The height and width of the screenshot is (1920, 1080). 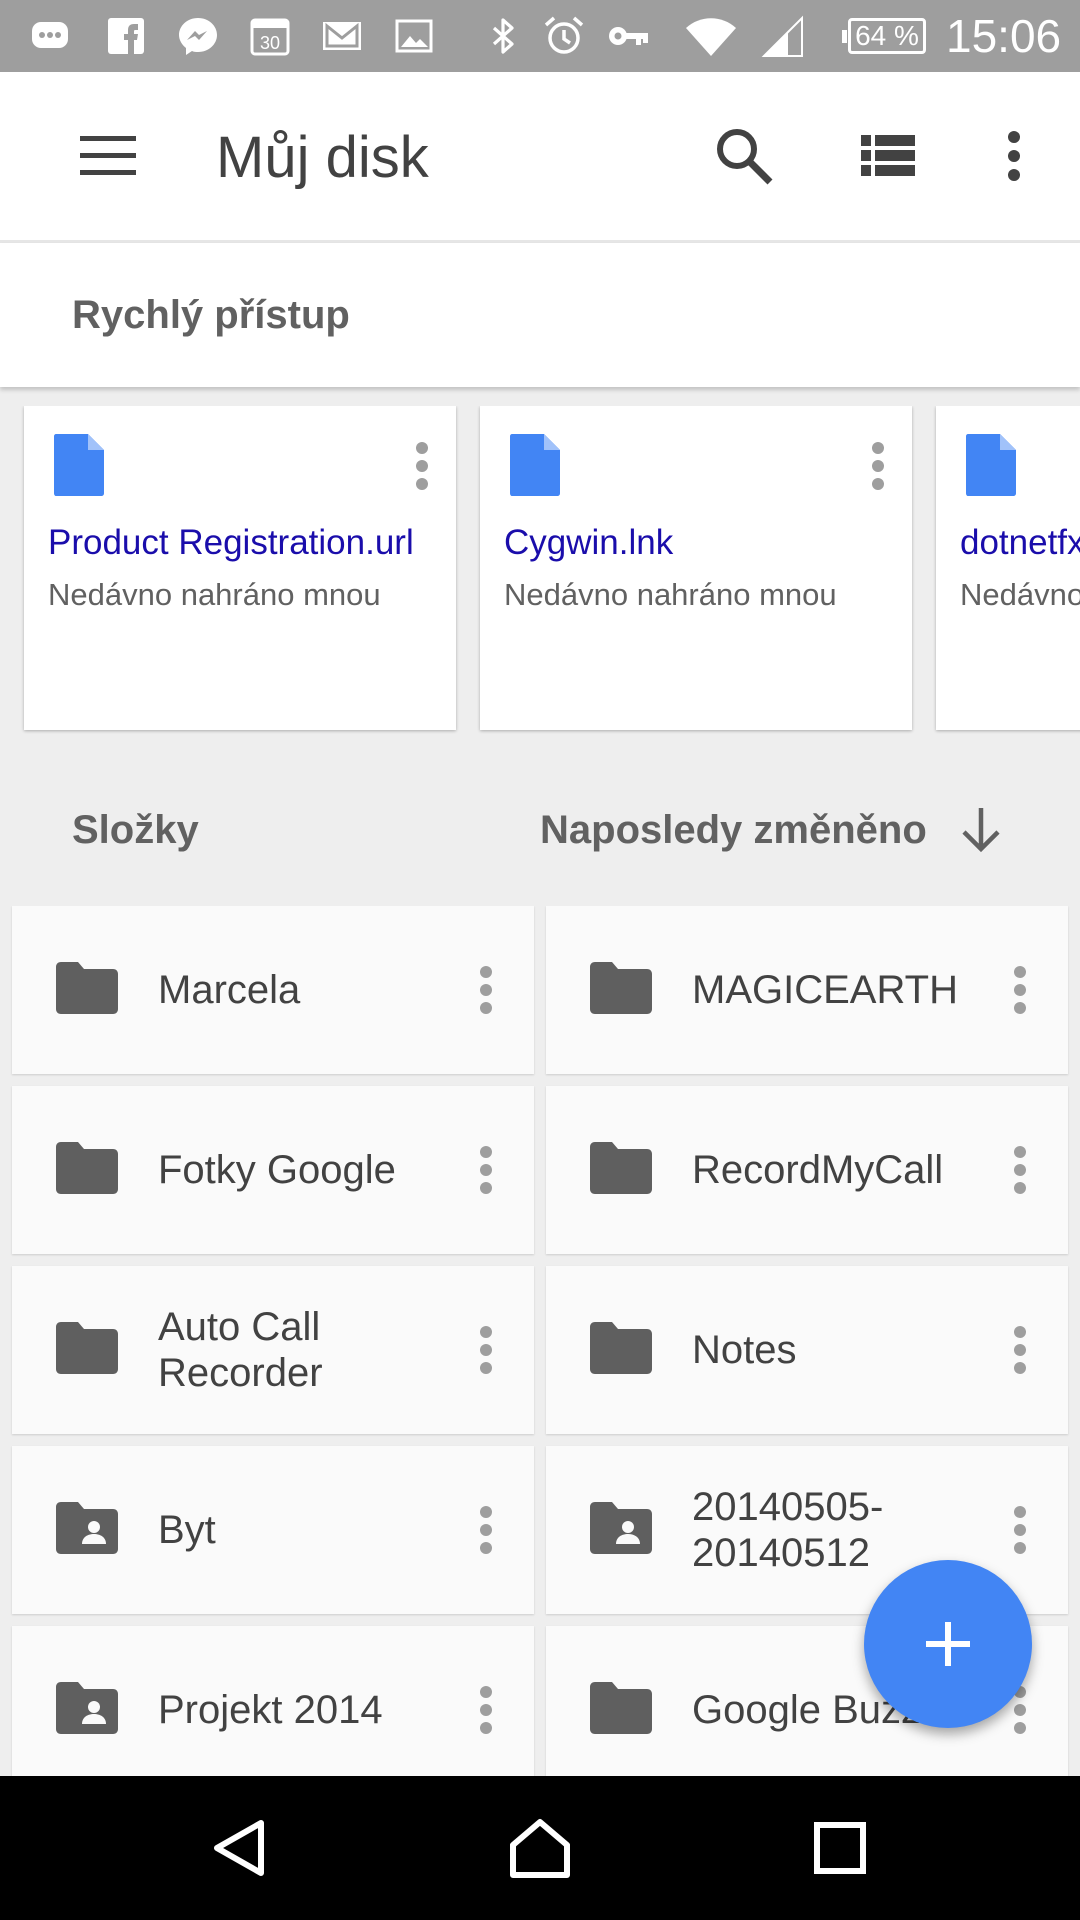 I want to click on folder-name: MAGICEARTH, so click(x=825, y=990).